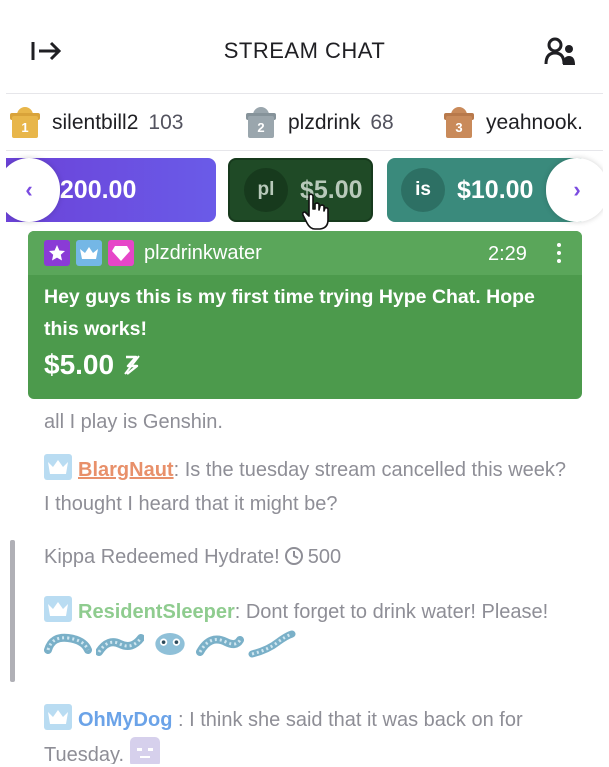 Image resolution: width=609 pixels, height=767 pixels. What do you see at coordinates (309, 422) in the screenshot?
I see `chat-message: all I play is Genshin.` at bounding box center [309, 422].